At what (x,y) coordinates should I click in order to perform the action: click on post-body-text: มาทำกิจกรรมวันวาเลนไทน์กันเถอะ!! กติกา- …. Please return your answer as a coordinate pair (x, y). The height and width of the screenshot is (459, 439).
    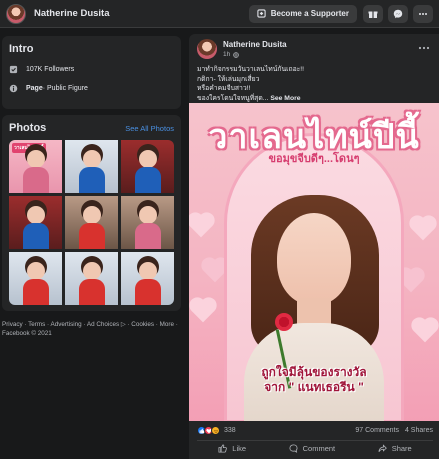
    Looking at the image, I should click on (315, 84).